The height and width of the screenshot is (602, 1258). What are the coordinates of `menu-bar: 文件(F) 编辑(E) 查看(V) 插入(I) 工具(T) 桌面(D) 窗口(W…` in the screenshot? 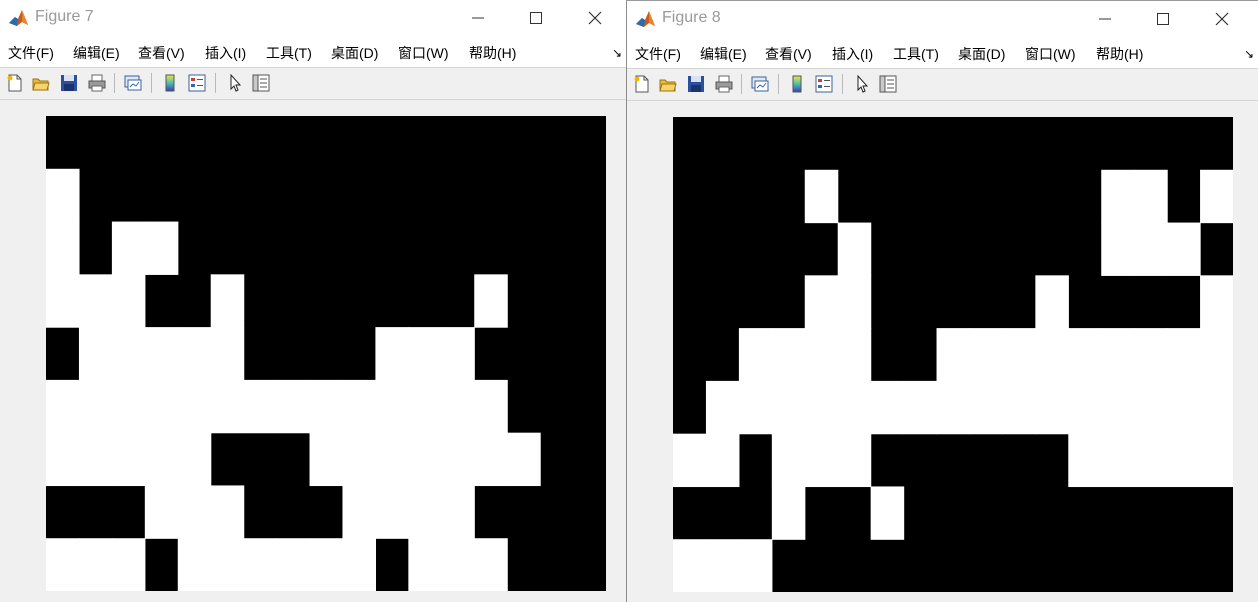 It's located at (942, 53).